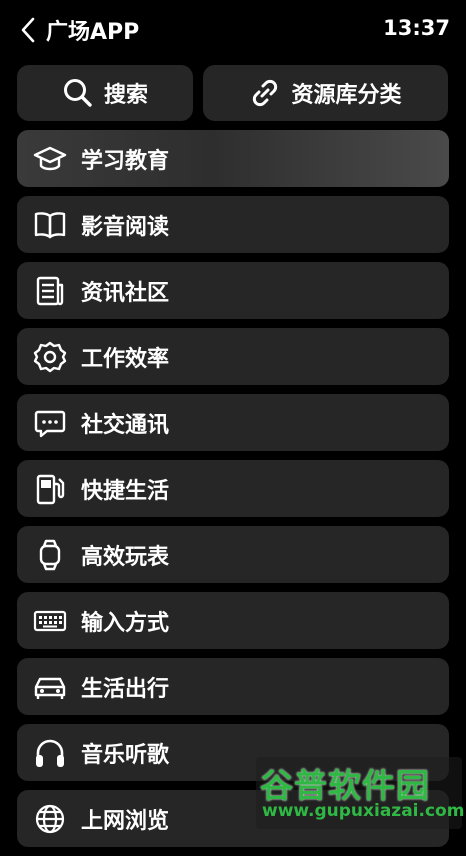 The image size is (466, 856). Describe the element at coordinates (50, 159) in the screenshot. I see `graduation-cap-icon` at that location.